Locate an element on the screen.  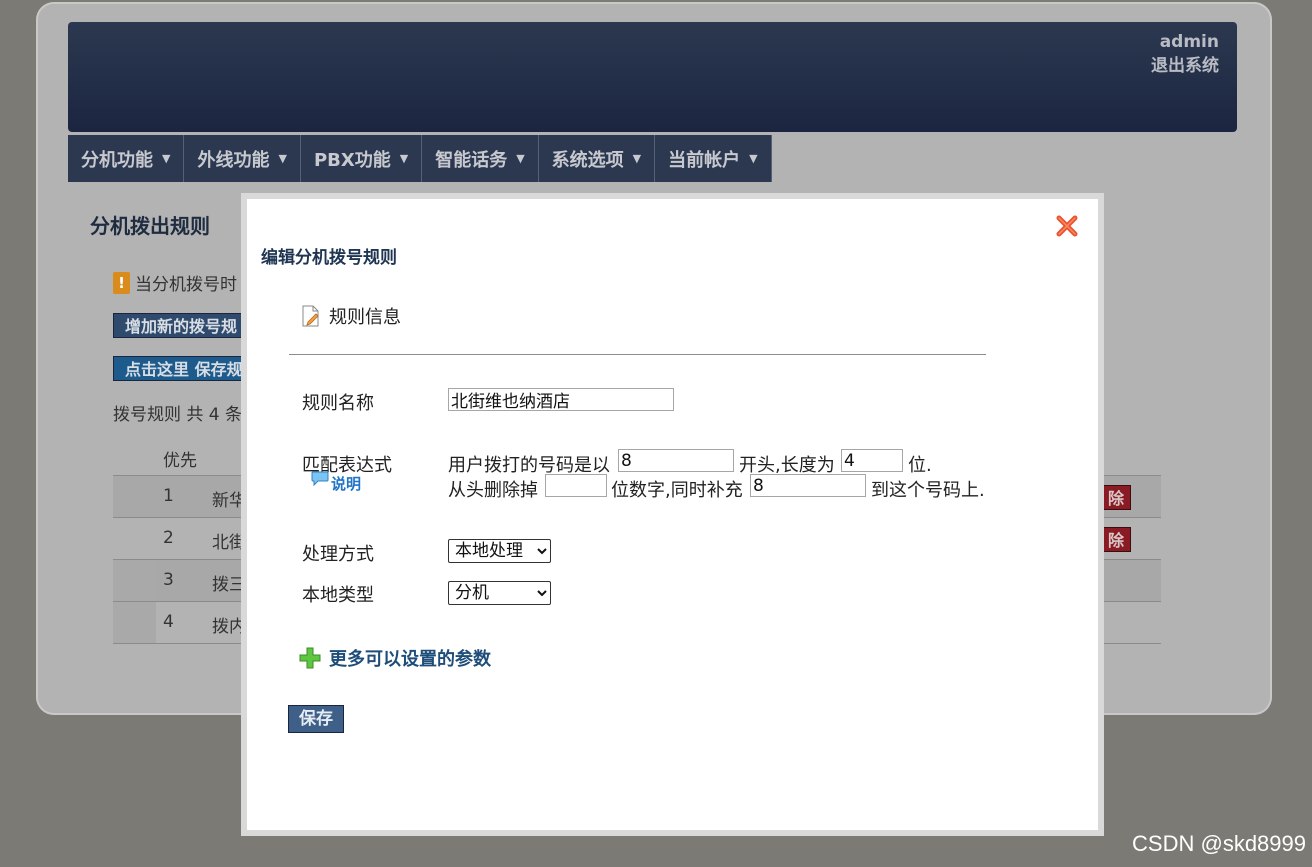
more-params-label: 更多可以设置的参数 is located at coordinates (410, 659).